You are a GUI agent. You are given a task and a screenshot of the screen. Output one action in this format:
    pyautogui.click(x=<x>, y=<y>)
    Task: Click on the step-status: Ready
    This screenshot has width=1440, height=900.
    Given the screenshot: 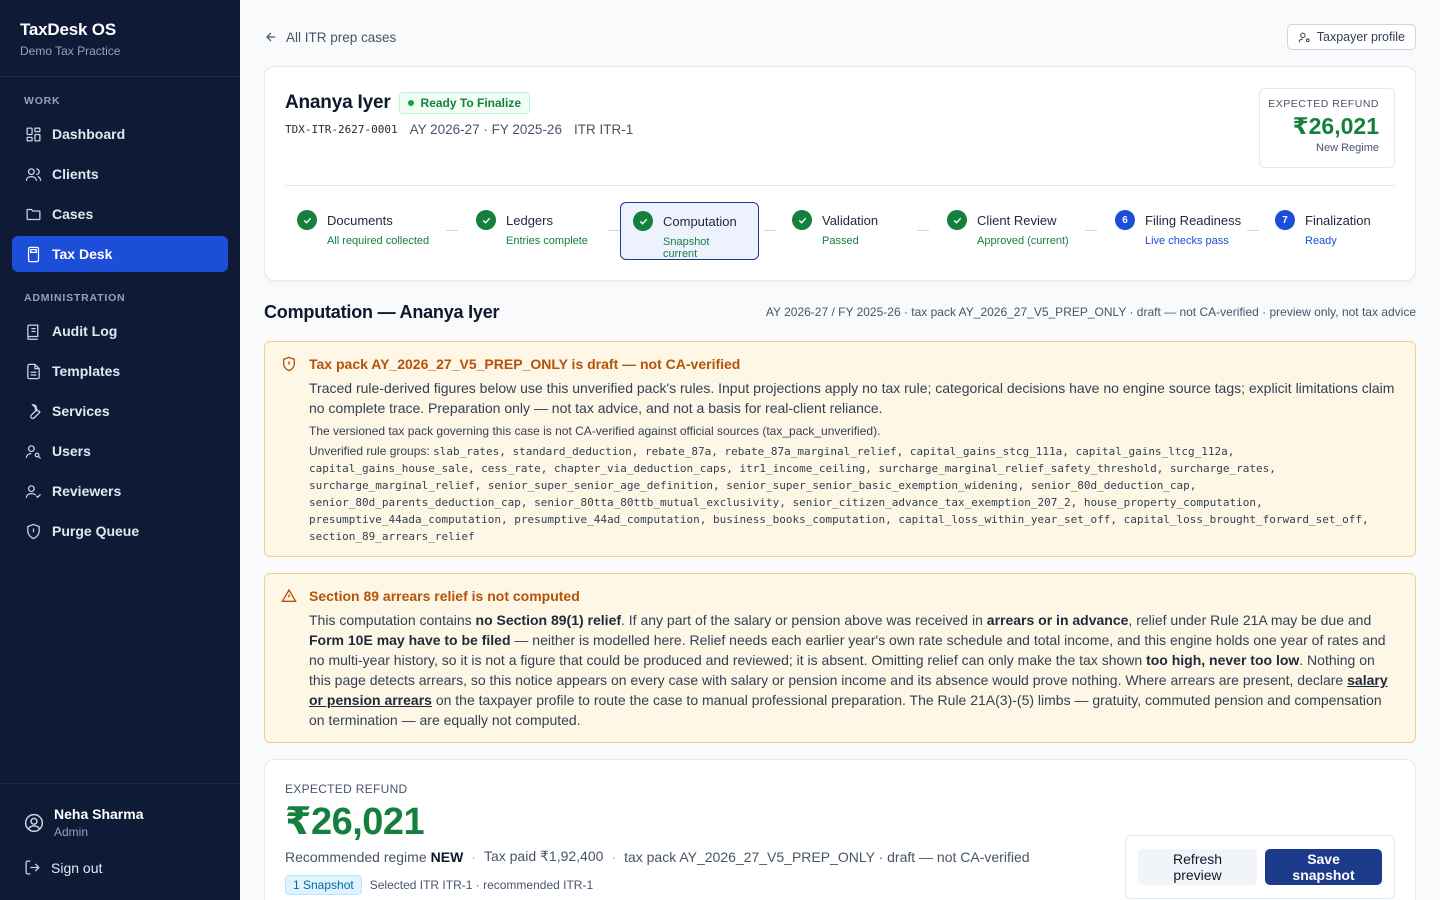 What is the action you would take?
    pyautogui.click(x=1321, y=241)
    